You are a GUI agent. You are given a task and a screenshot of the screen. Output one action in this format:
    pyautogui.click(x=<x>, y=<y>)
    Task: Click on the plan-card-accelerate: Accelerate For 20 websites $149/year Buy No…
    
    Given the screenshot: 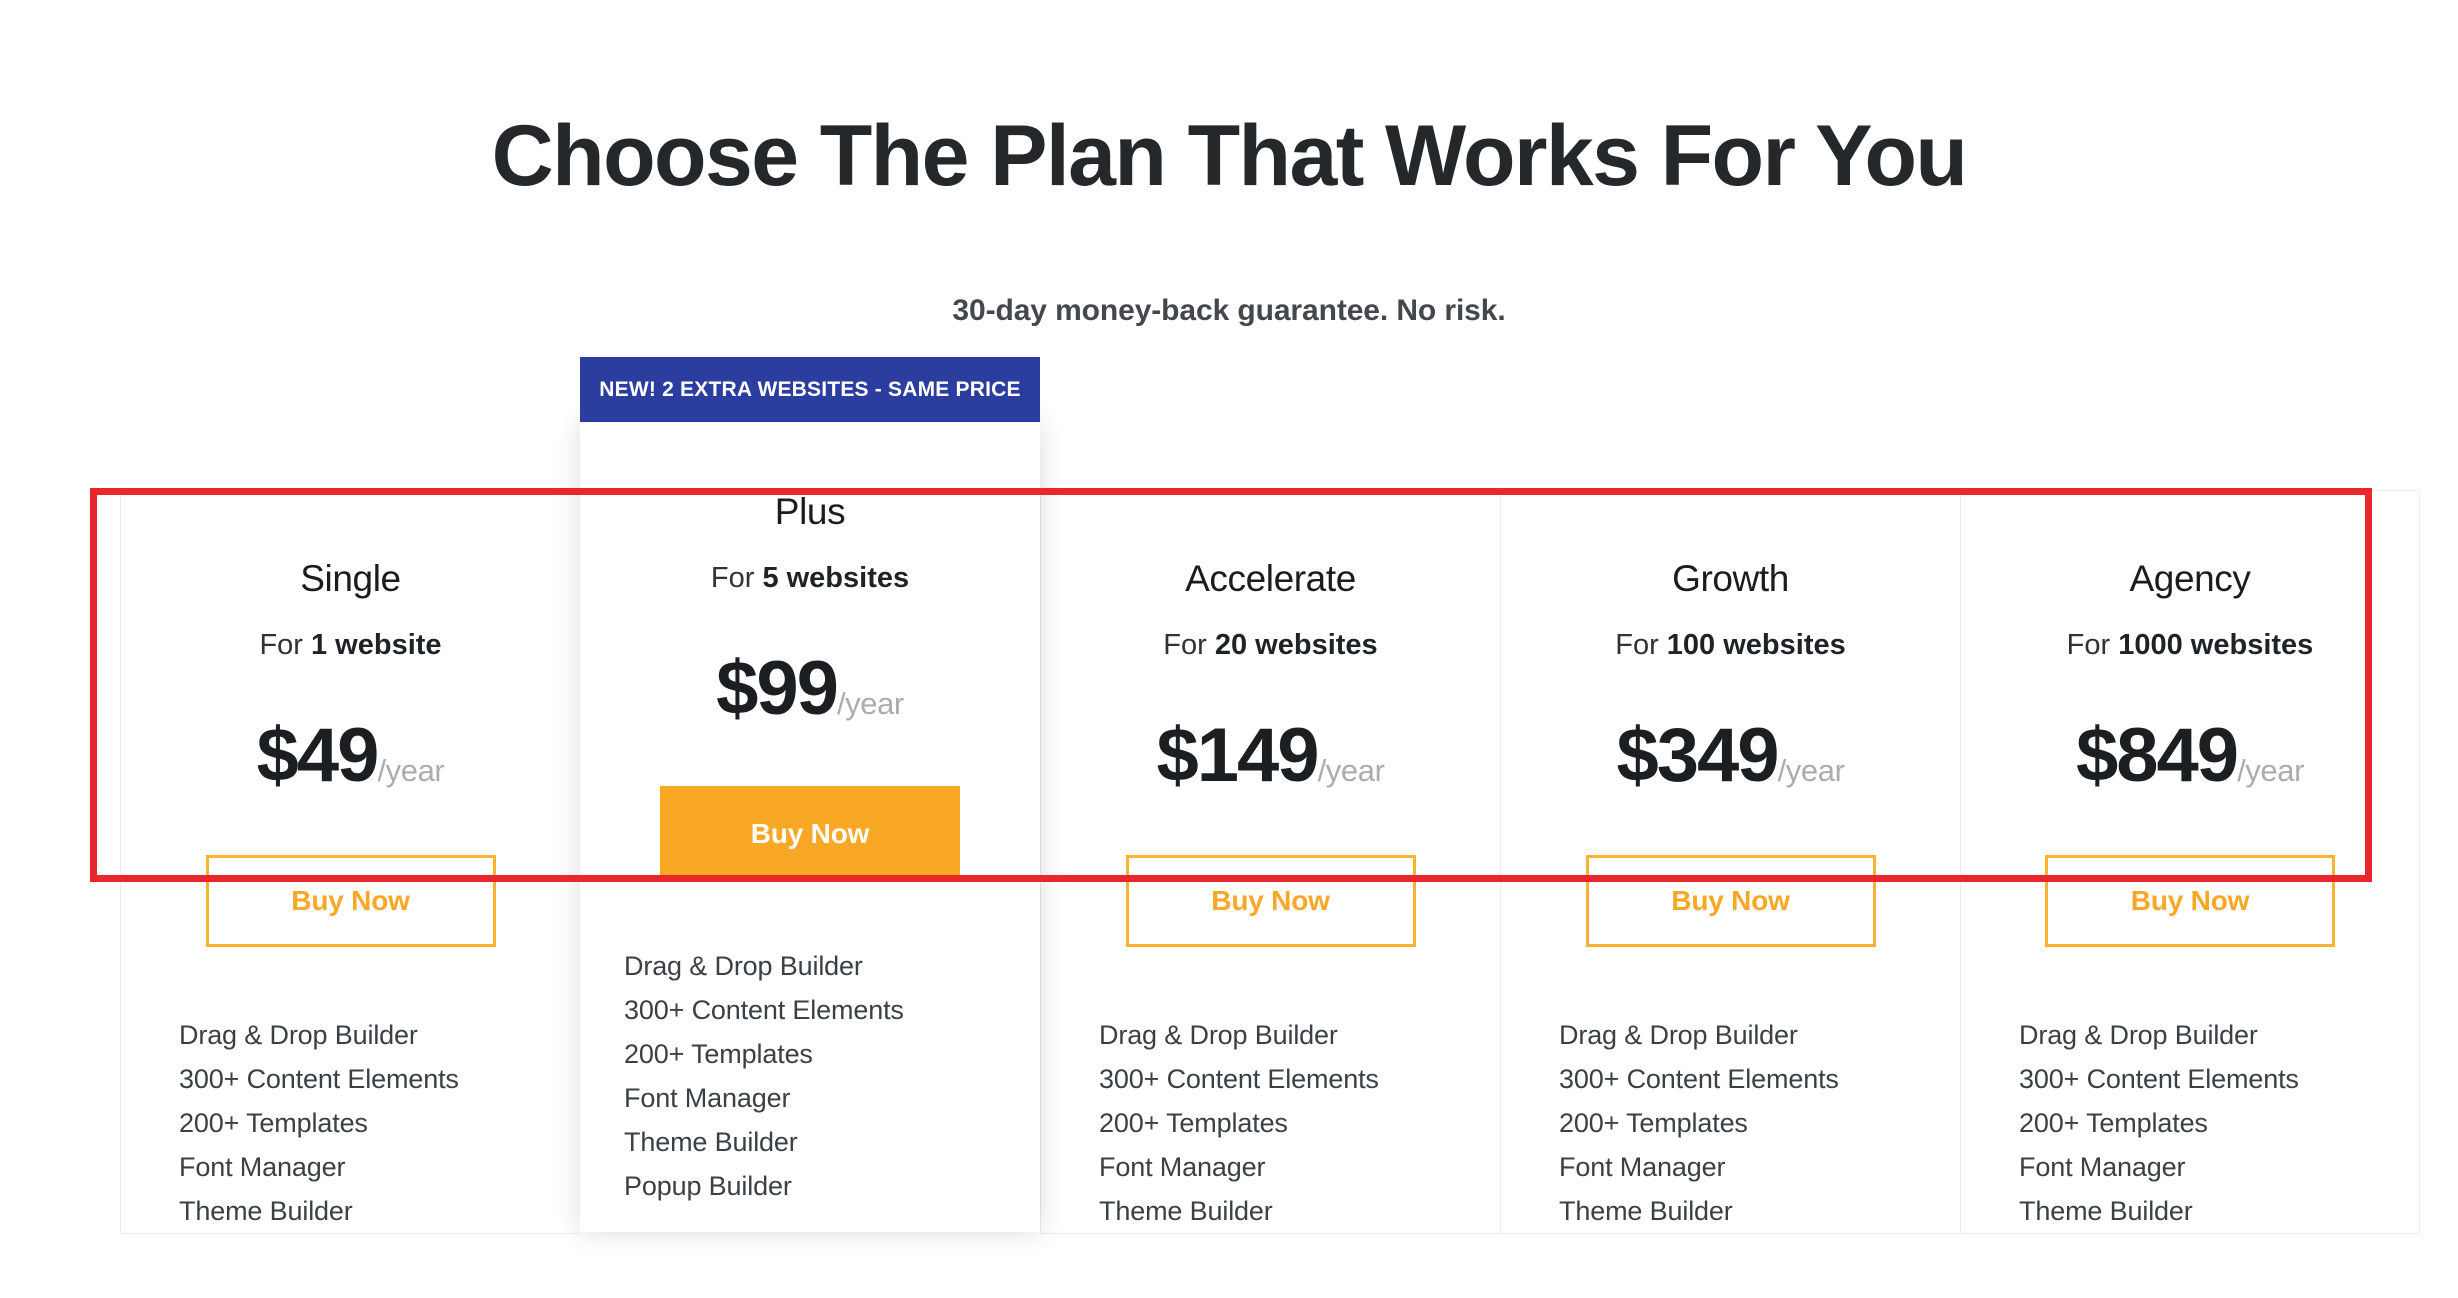 What is the action you would take?
    pyautogui.click(x=1270, y=862)
    